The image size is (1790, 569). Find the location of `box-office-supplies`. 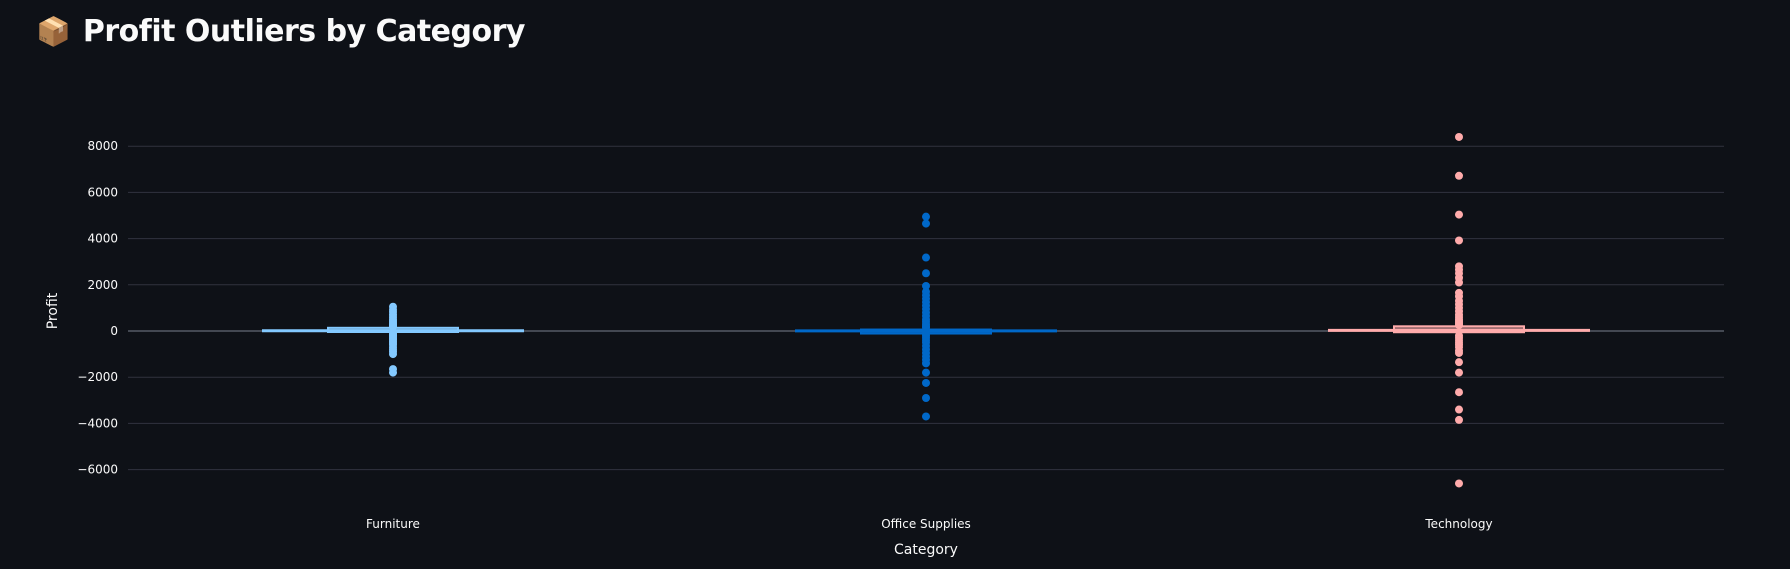

box-office-supplies is located at coordinates (926, 316).